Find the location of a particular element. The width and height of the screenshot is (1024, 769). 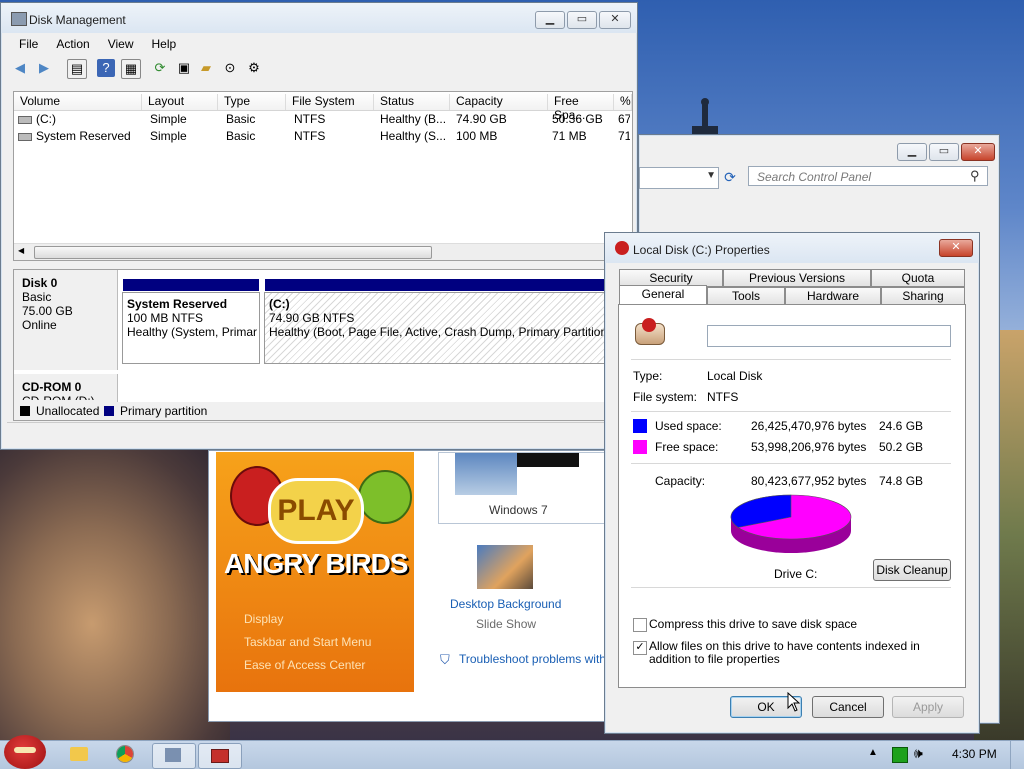

open-folder-icon: ▰ is located at coordinates (206, 68).